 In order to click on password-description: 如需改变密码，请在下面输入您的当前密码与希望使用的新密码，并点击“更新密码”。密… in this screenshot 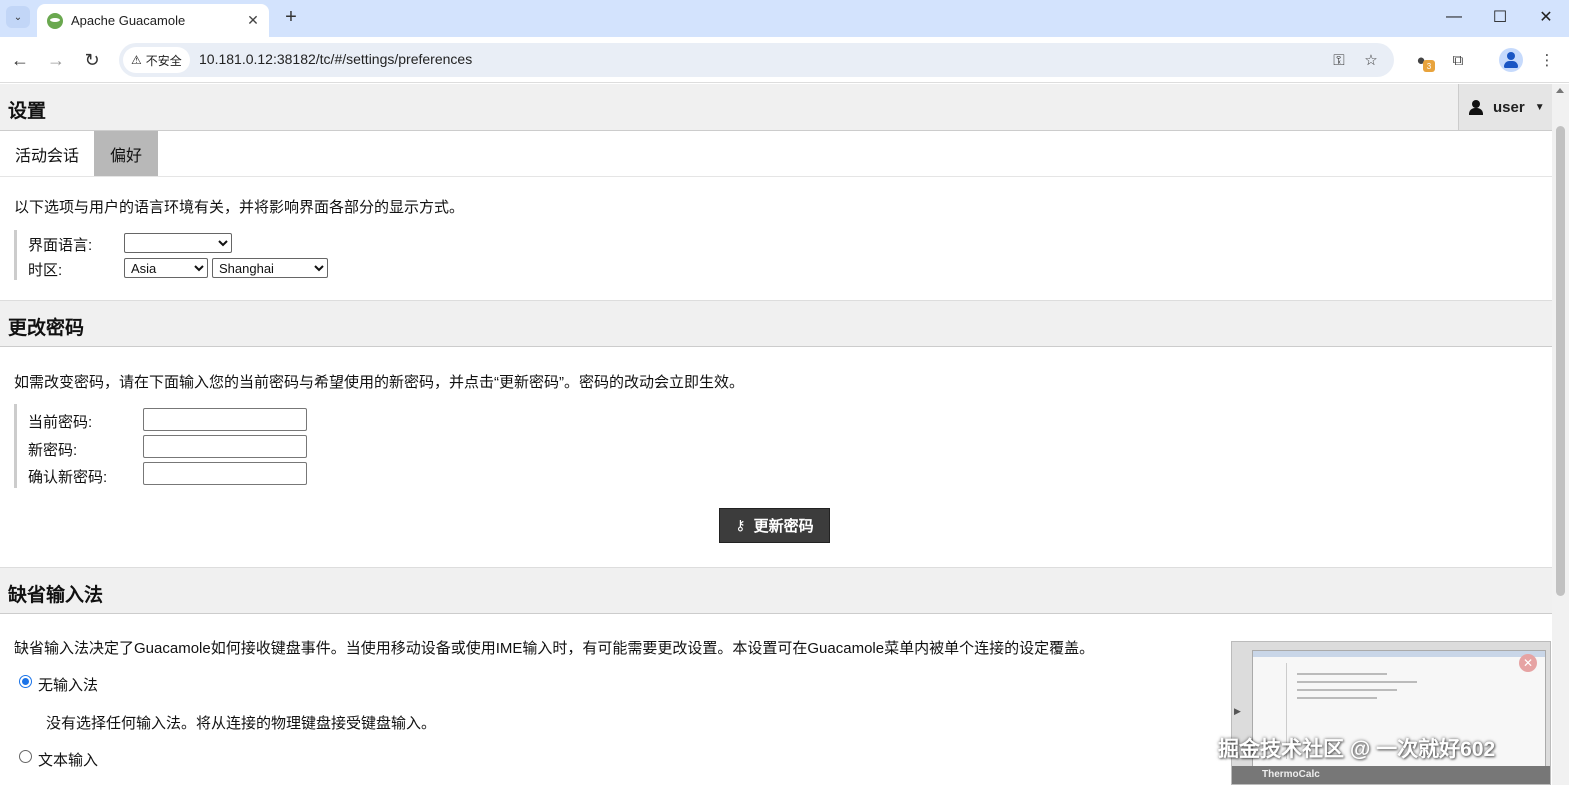, I will do `click(379, 382)`.